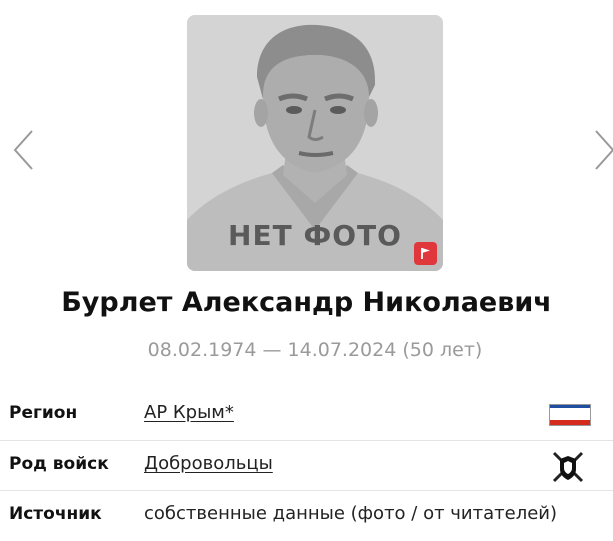  What do you see at coordinates (306, 465) in the screenshot?
I see `info-row-branch: Род войск Добровольцы` at bounding box center [306, 465].